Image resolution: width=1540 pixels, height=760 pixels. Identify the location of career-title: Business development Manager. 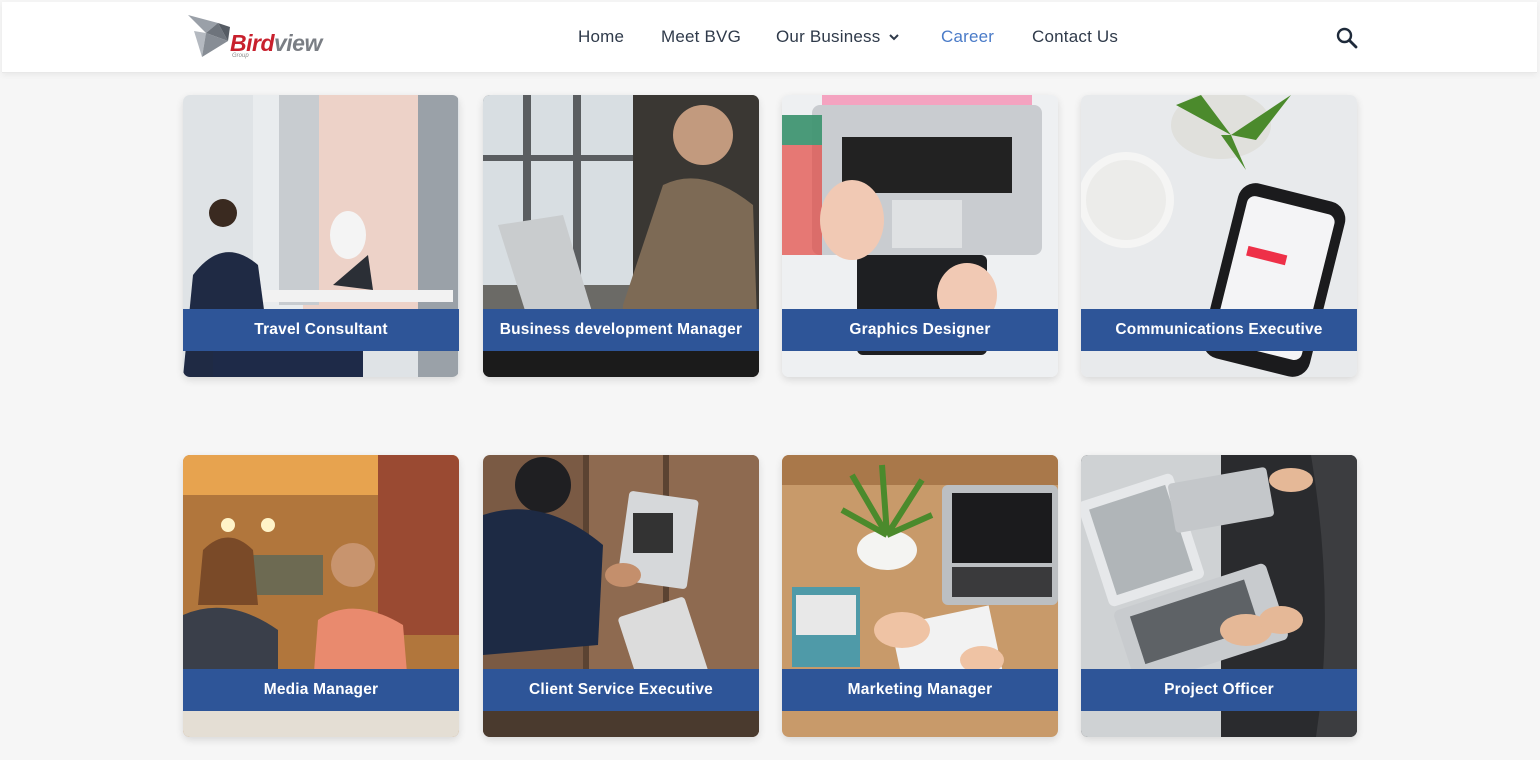
(621, 330).